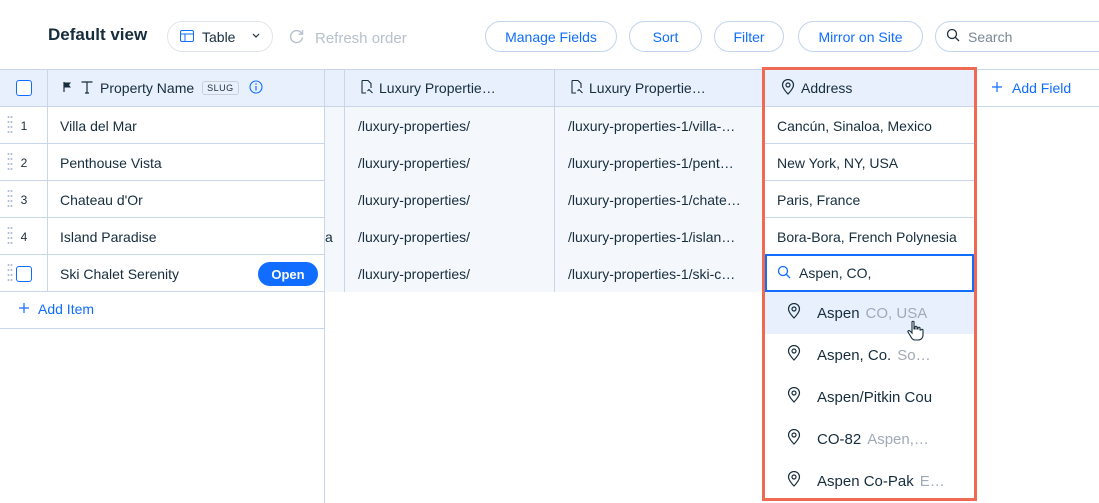  I want to click on add-field-label: Add Field, so click(1042, 88).